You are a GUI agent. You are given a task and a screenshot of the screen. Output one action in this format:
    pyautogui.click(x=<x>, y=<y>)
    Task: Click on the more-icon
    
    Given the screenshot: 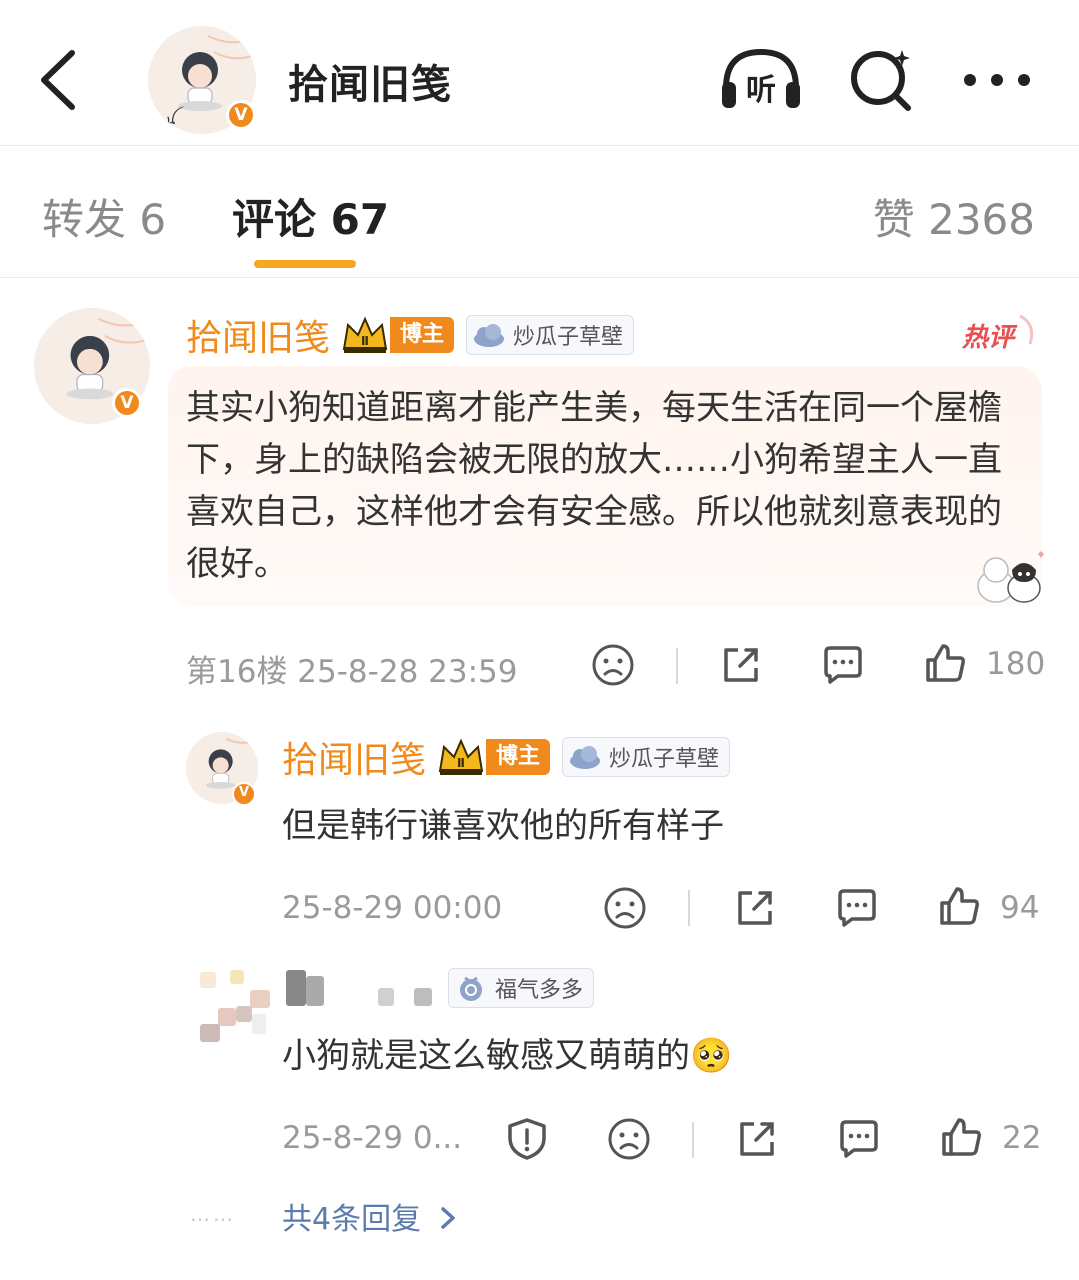 What is the action you would take?
    pyautogui.click(x=997, y=80)
    